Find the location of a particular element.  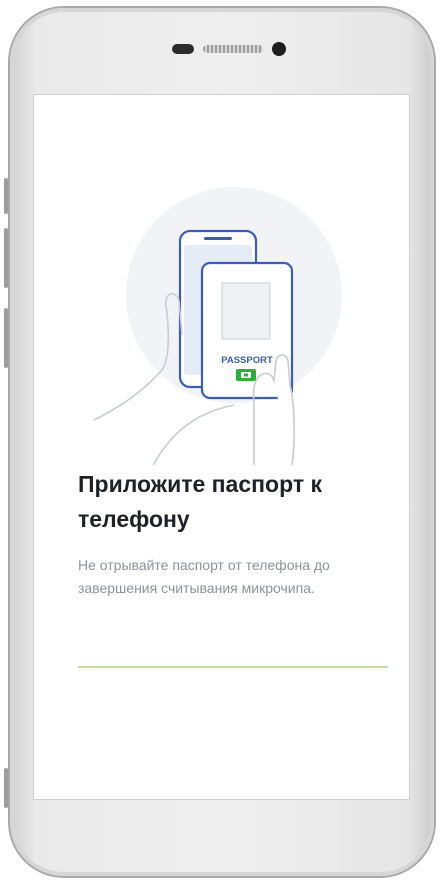

left-hand-outline is located at coordinates (193, 434).